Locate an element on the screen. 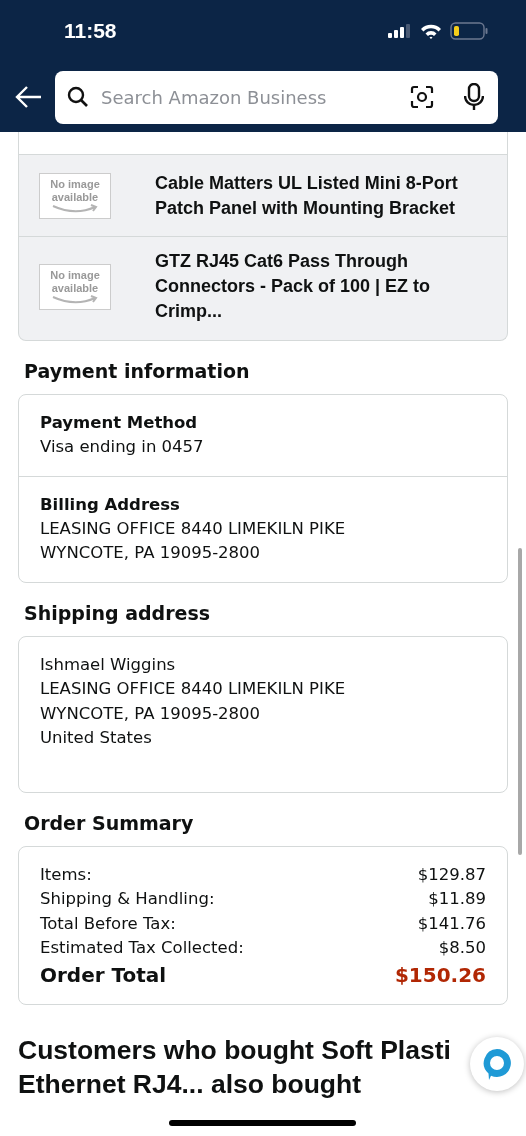  address-line: United States is located at coordinates (96, 738).